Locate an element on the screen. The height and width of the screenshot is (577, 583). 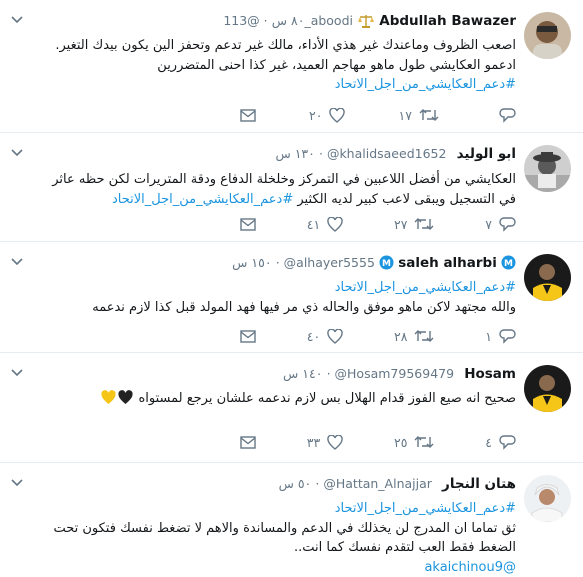
display-name: Abdullah Bawazer is located at coordinates (447, 21).